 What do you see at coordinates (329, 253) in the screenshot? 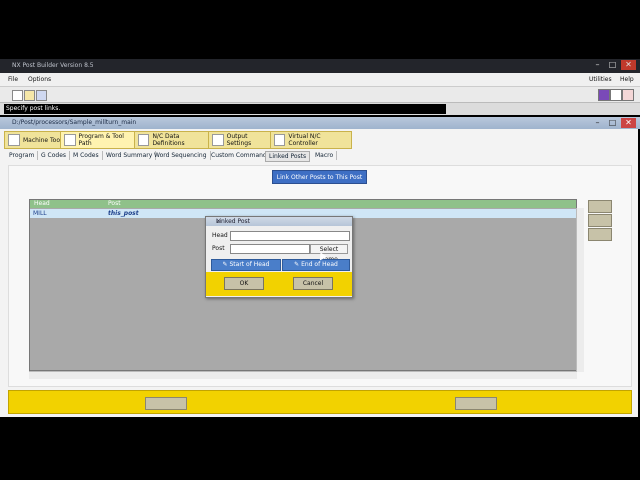
I see `select-name-button: Select Name` at bounding box center [329, 253].